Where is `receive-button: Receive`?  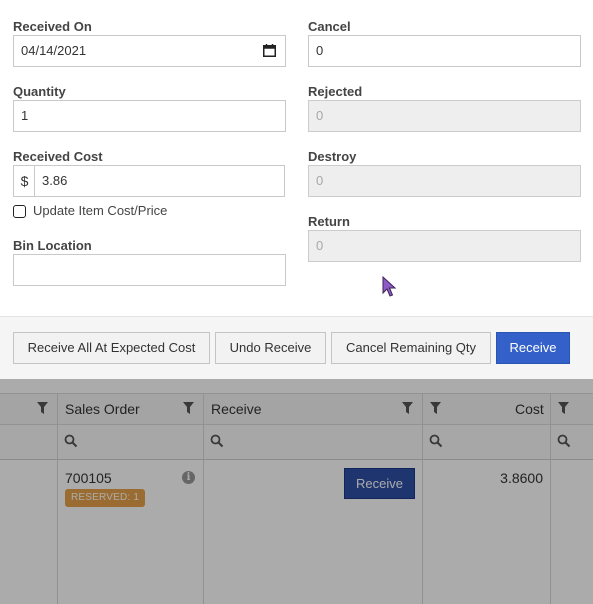
receive-button: Receive is located at coordinates (533, 348).